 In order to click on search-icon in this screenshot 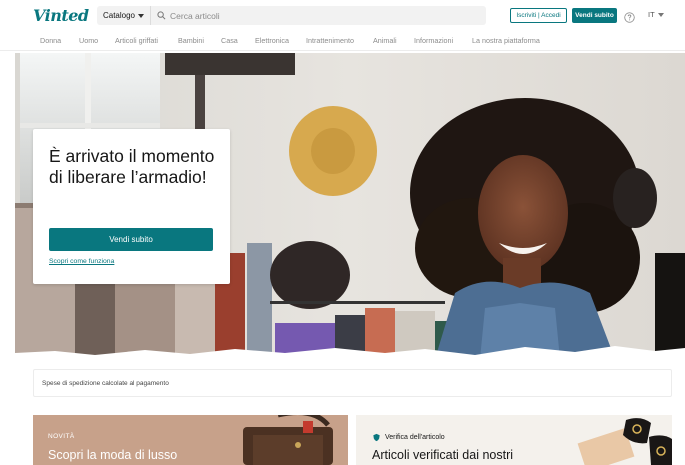, I will do `click(161, 15)`.